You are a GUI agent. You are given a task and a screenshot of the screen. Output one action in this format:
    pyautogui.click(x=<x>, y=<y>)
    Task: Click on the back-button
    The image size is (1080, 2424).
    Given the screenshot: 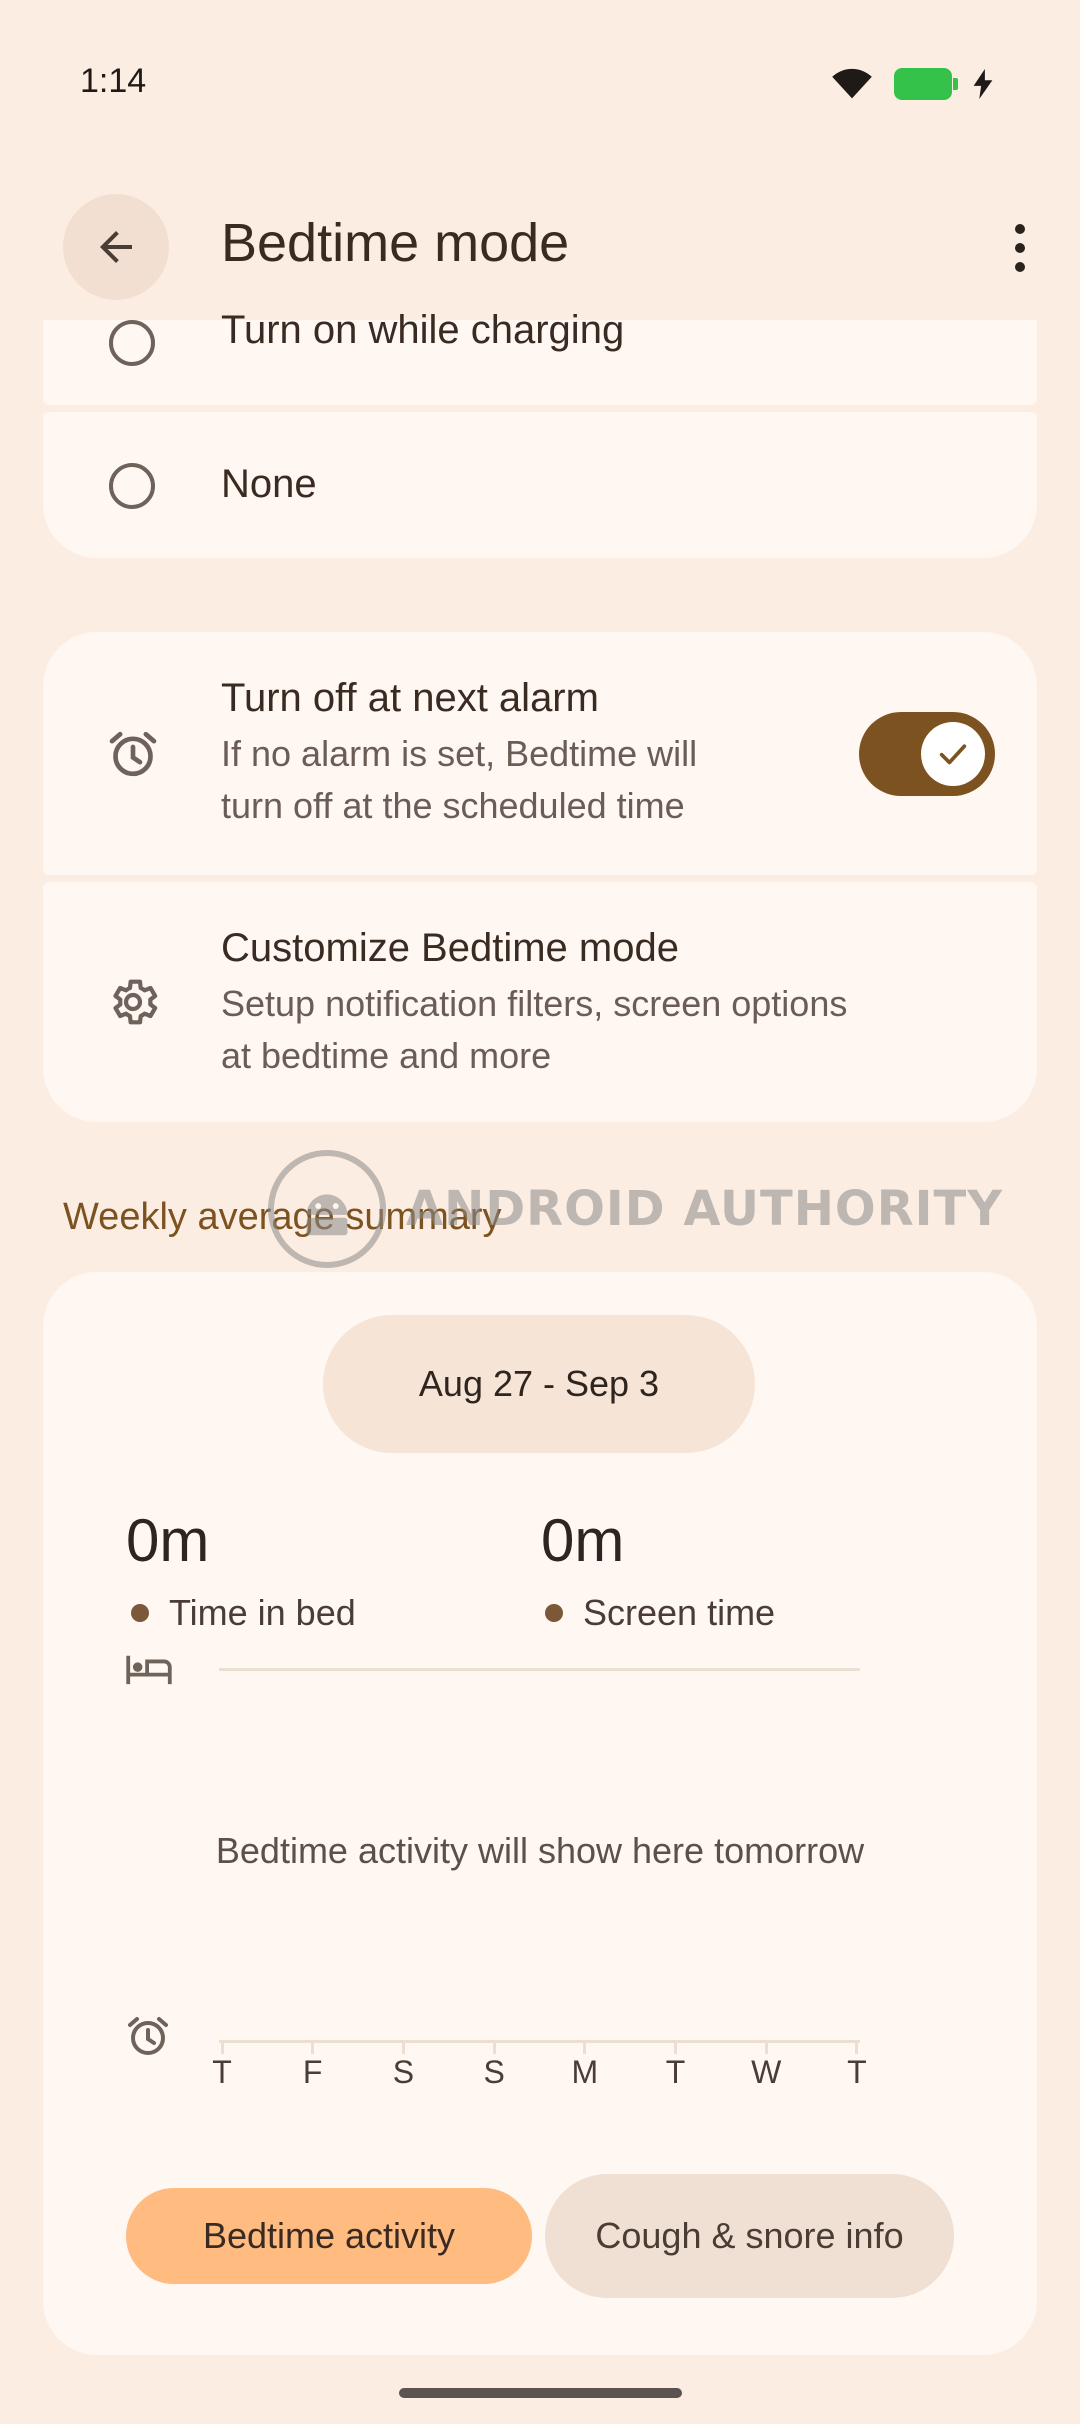 What is the action you would take?
    pyautogui.click(x=116, y=247)
    